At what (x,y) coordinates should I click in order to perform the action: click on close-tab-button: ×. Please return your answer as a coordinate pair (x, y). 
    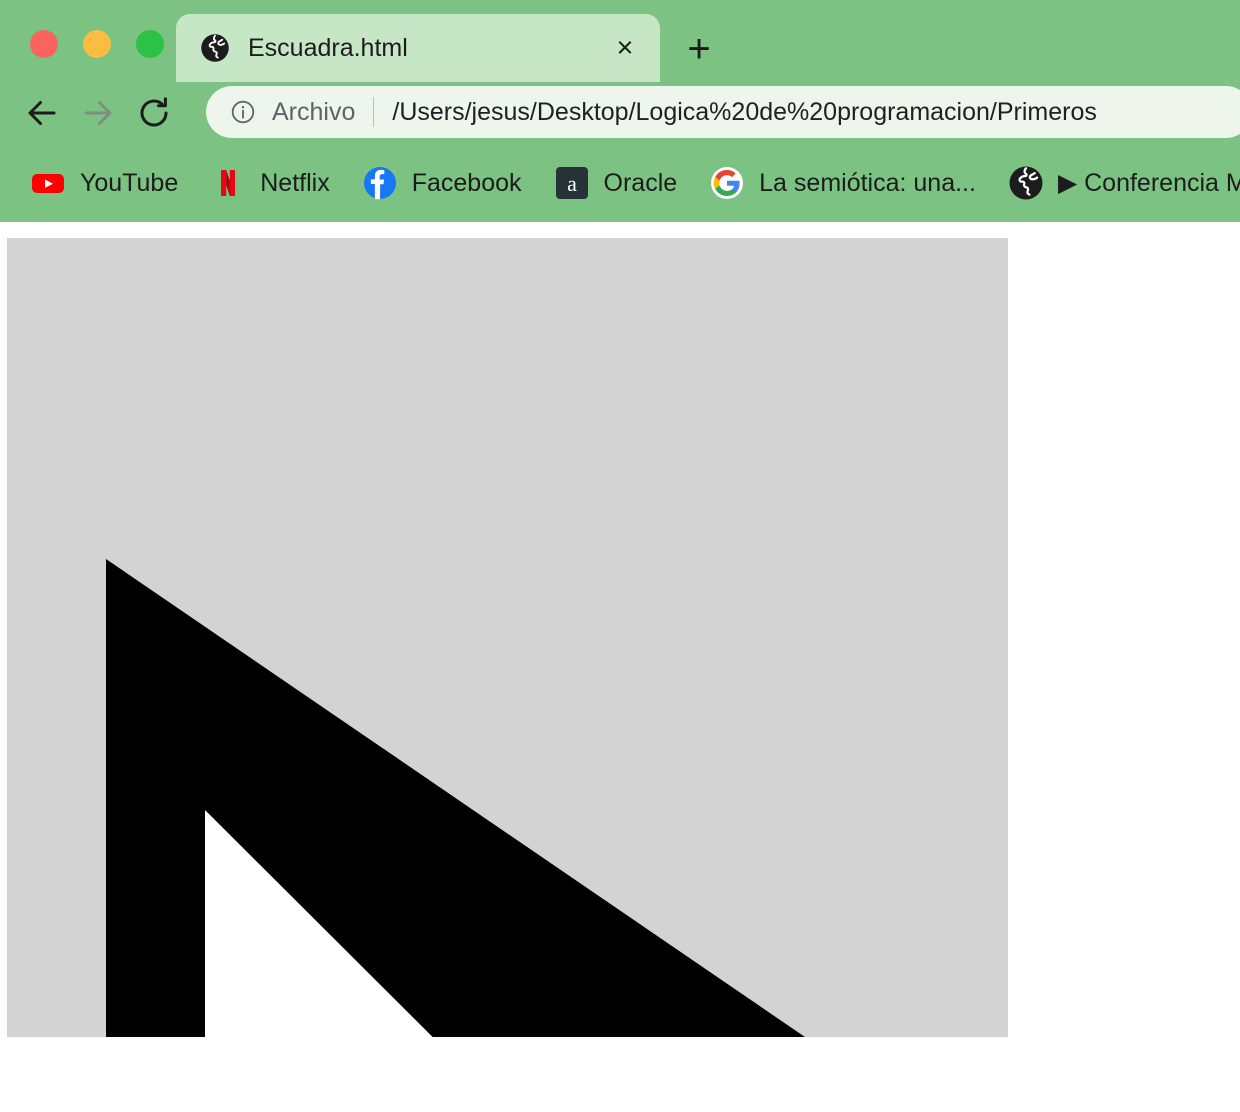
    Looking at the image, I should click on (625, 48).